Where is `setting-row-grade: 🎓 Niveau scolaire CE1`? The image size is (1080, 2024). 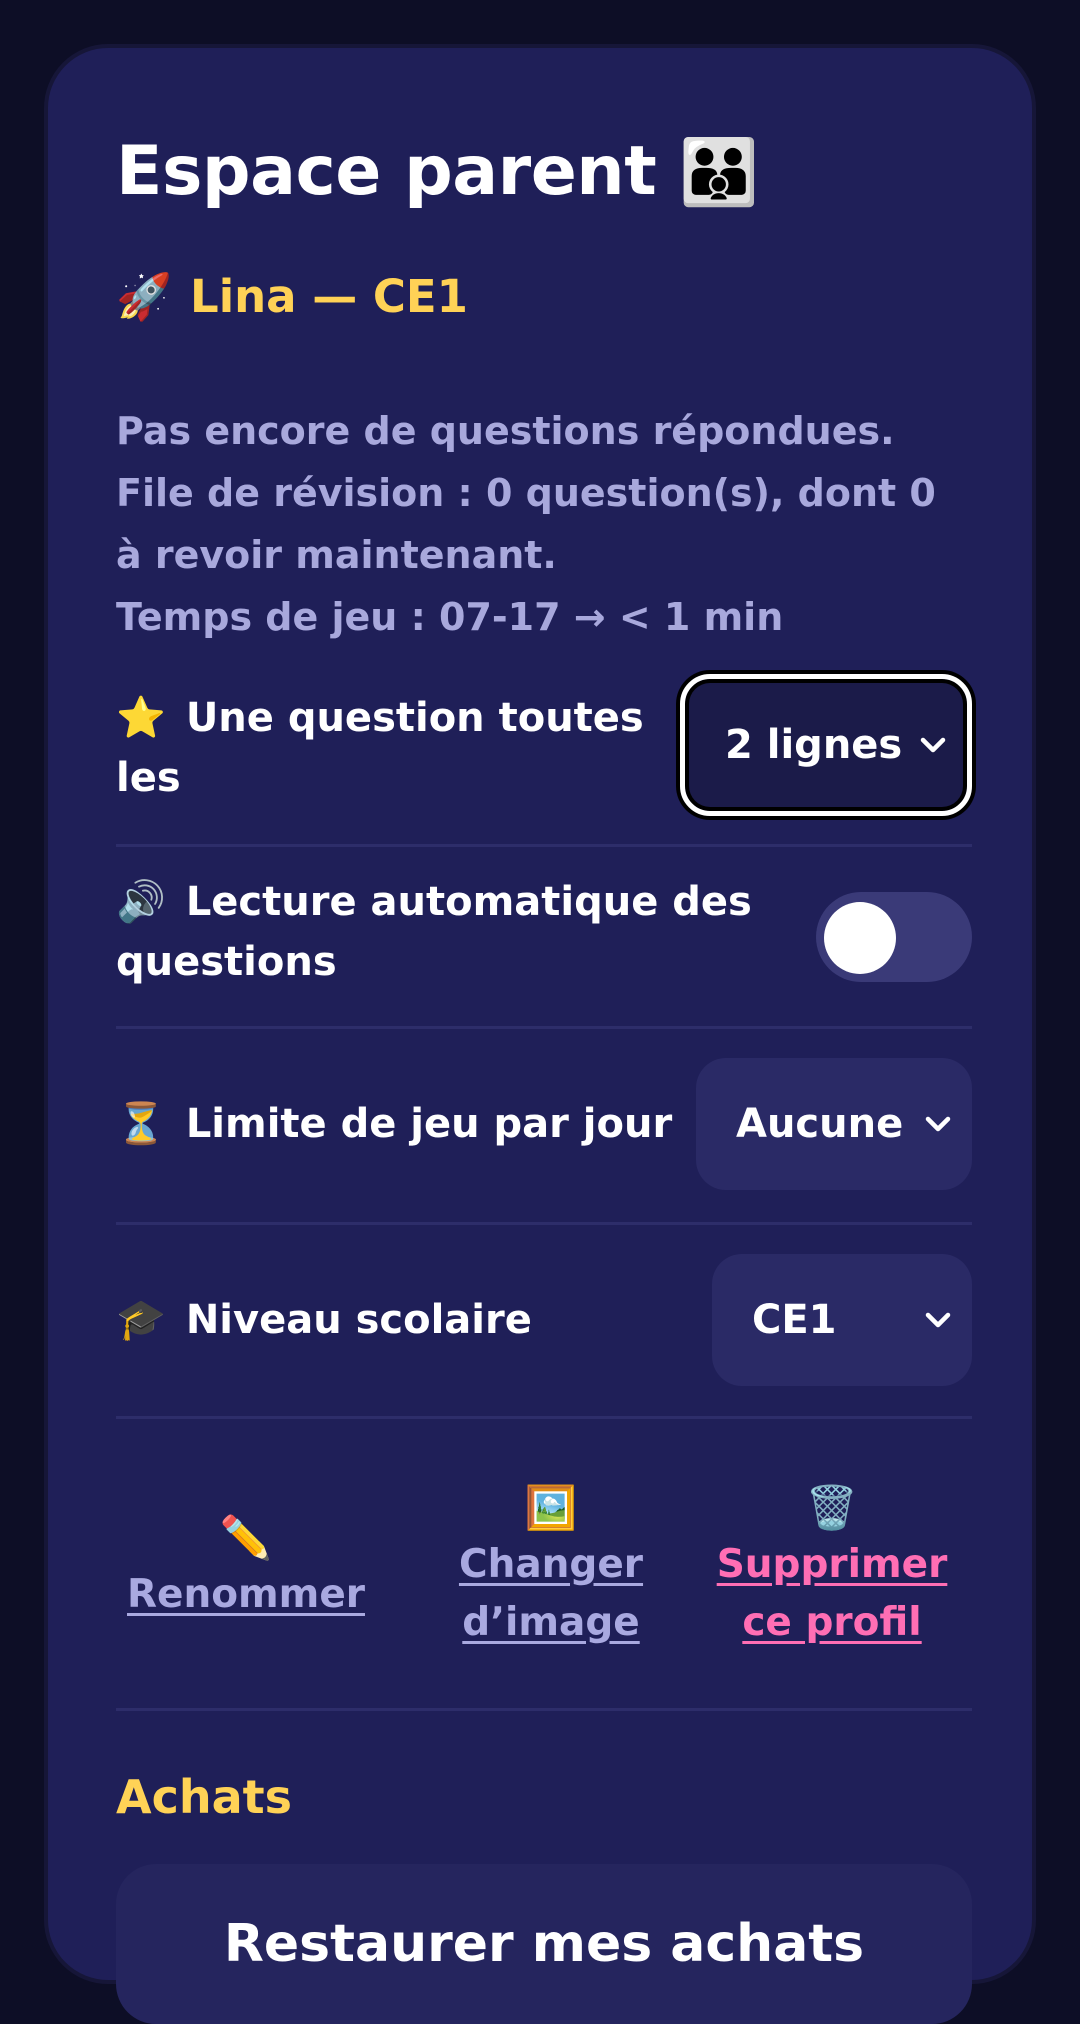 setting-row-grade: 🎓 Niveau scolaire CE1 is located at coordinates (544, 1320).